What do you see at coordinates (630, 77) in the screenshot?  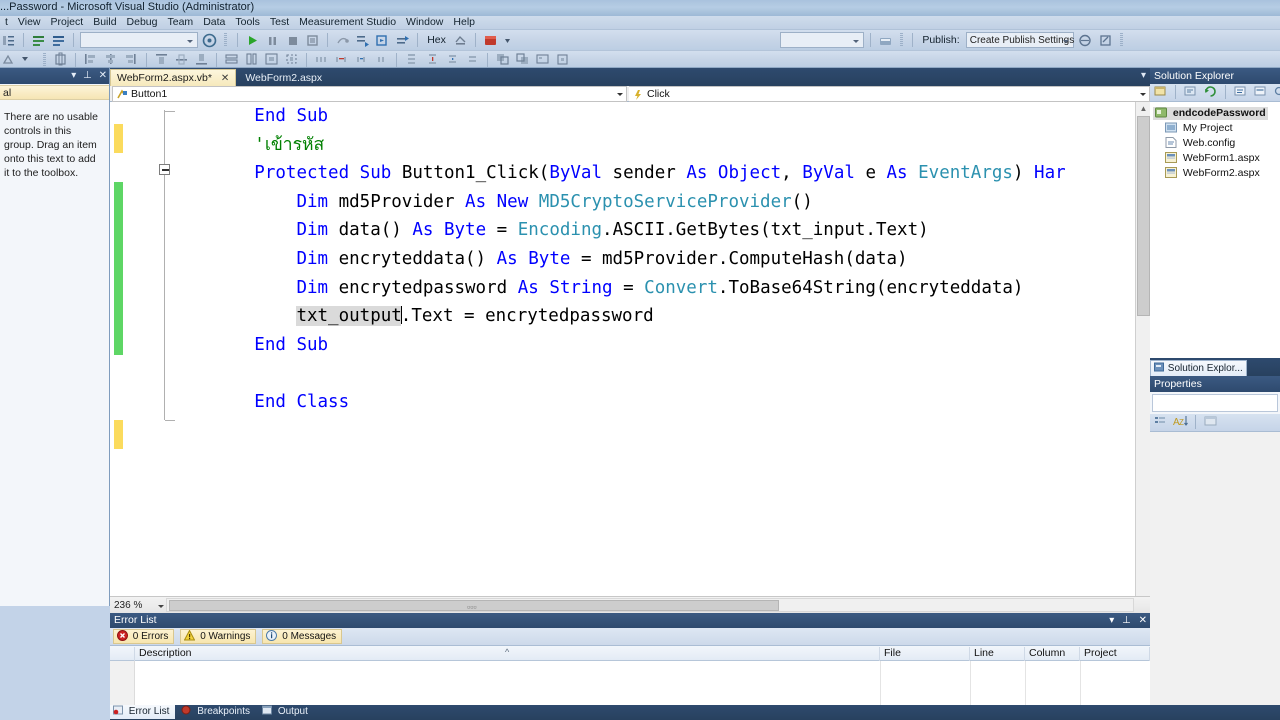 I see `document-tab-strip: WebForm2.aspx.vb* ✕ WebForm2.aspx ▾` at bounding box center [630, 77].